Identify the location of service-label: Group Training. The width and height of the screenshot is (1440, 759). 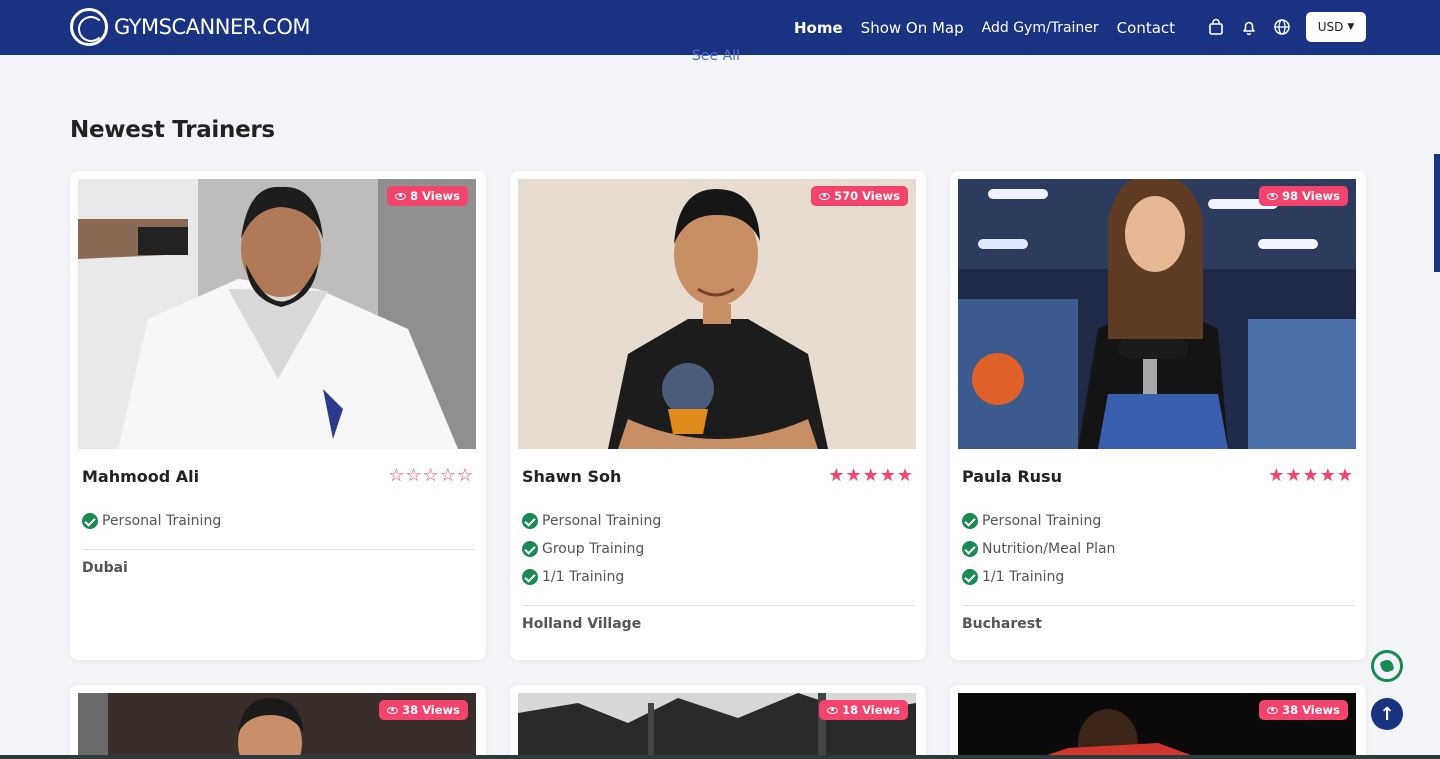
(593, 549).